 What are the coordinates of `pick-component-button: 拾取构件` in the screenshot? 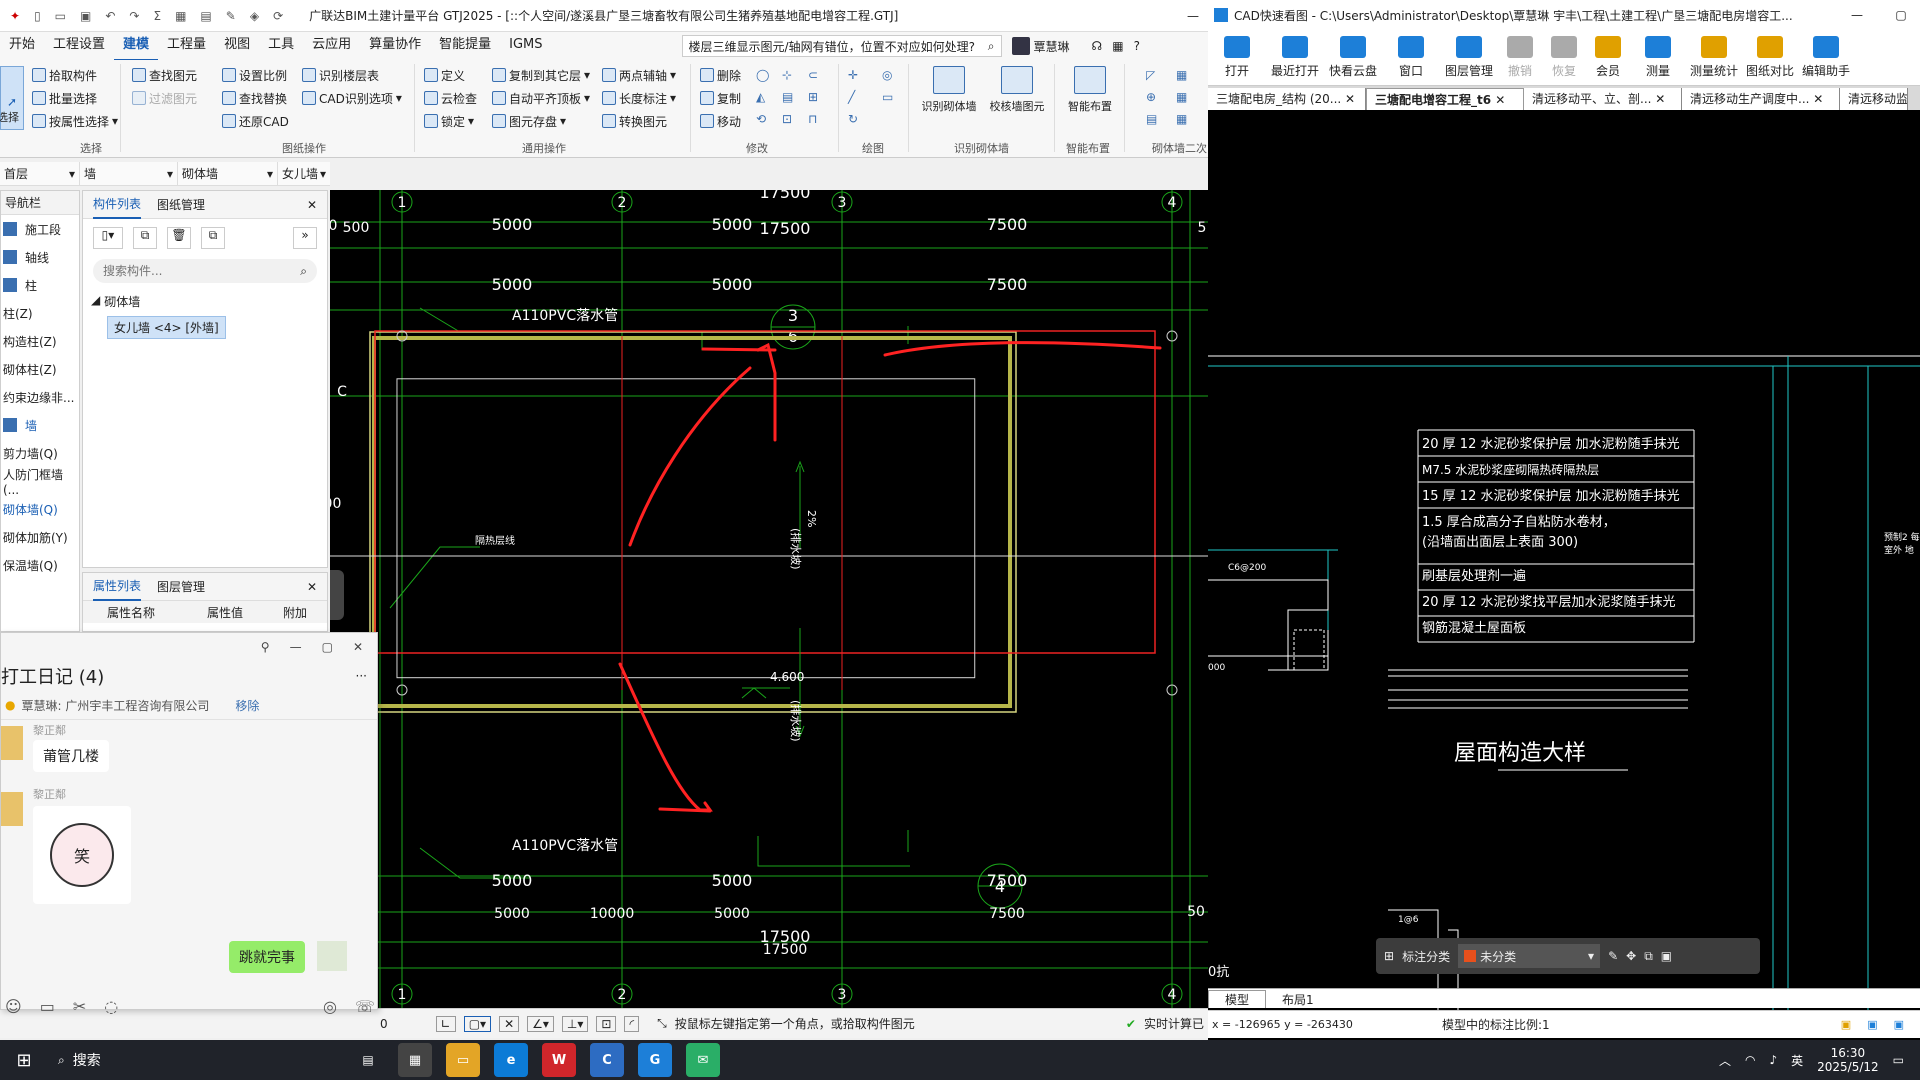 It's located at (75, 75).